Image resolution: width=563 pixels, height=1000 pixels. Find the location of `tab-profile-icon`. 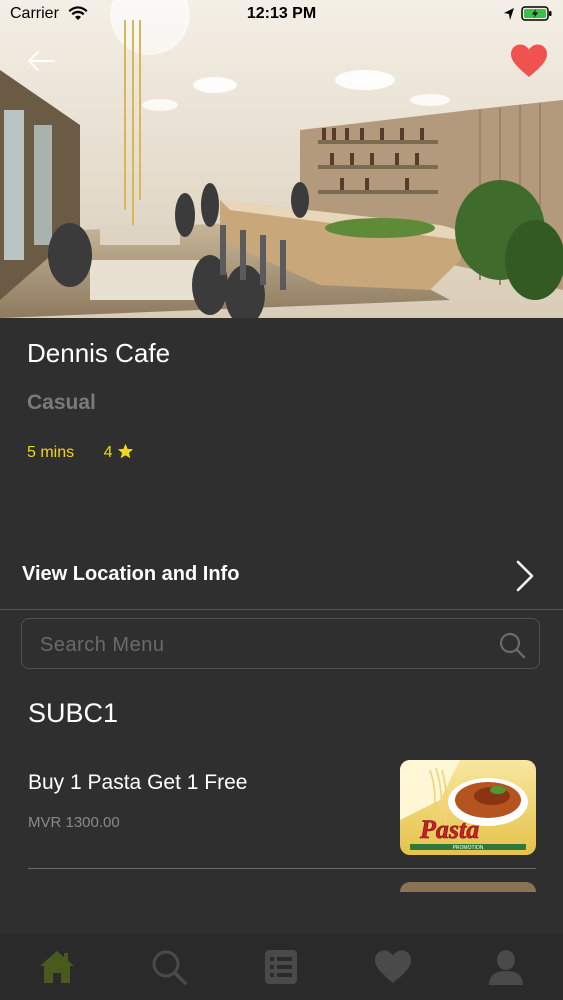

tab-profile-icon is located at coordinates (506, 967).